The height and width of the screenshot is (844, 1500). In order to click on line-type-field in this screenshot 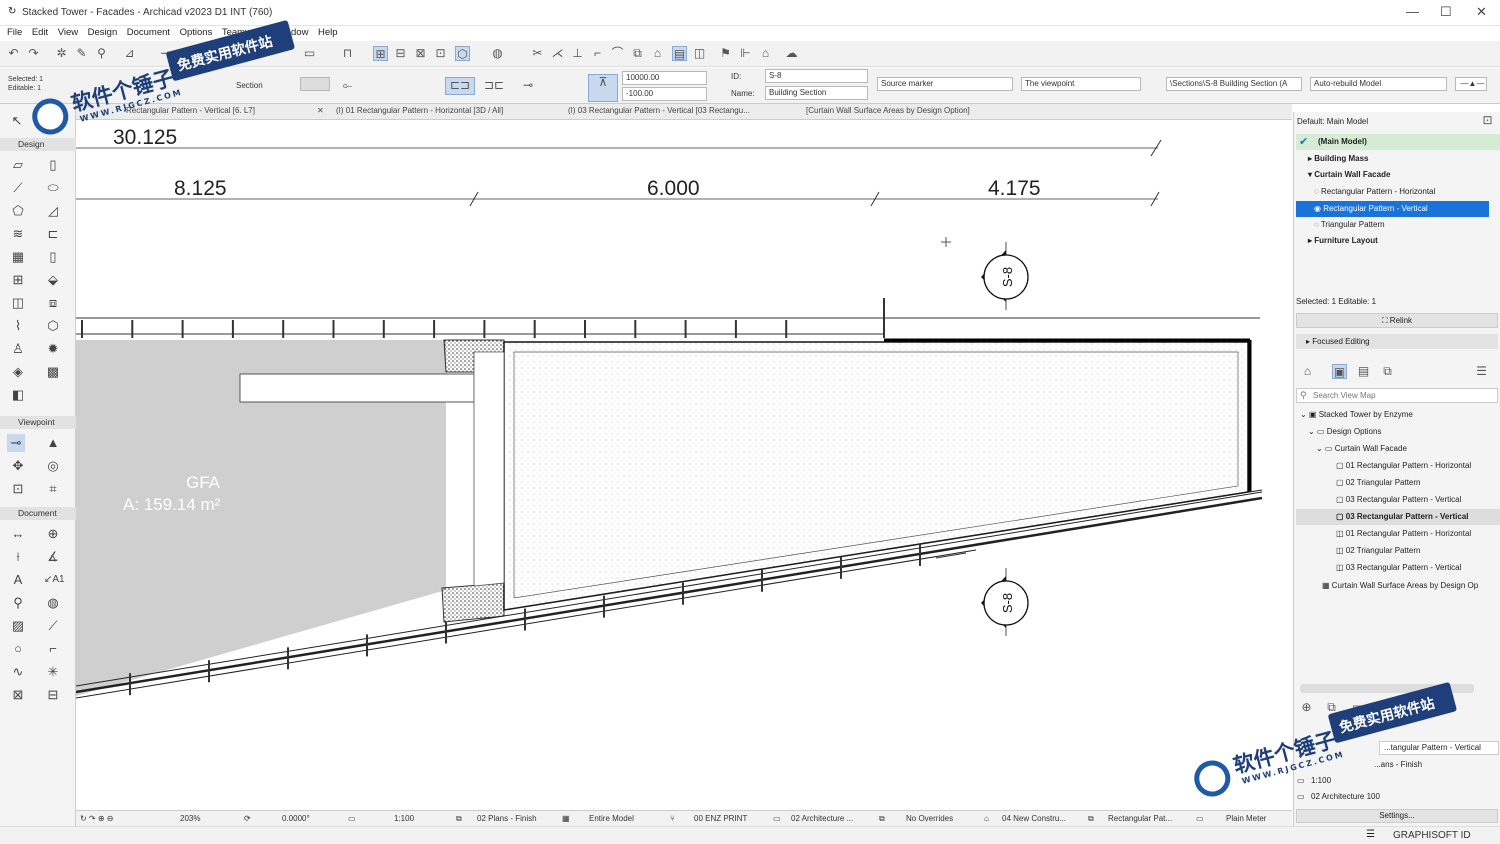, I will do `click(315, 84)`.